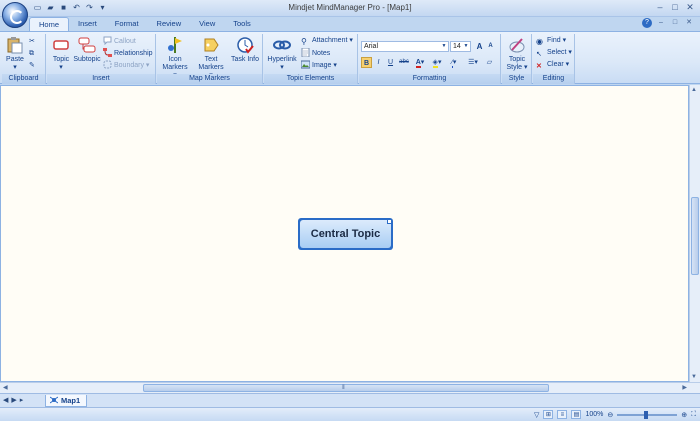  I want to click on ribbon-tabs: Home Insert Format Review View Tools, so click(144, 24).